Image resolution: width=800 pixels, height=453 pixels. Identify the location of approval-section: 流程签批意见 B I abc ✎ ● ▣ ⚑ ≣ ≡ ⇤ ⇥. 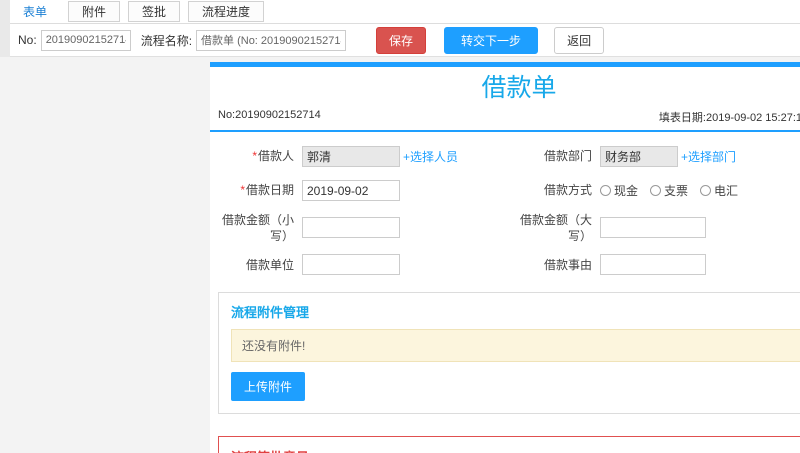
(509, 444).